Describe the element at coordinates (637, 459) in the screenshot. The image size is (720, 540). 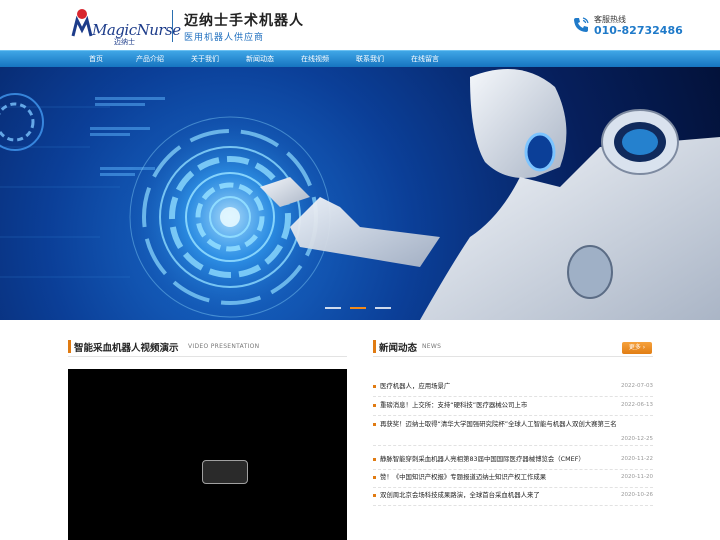
I see `news-date: 2020-11-22` at that location.